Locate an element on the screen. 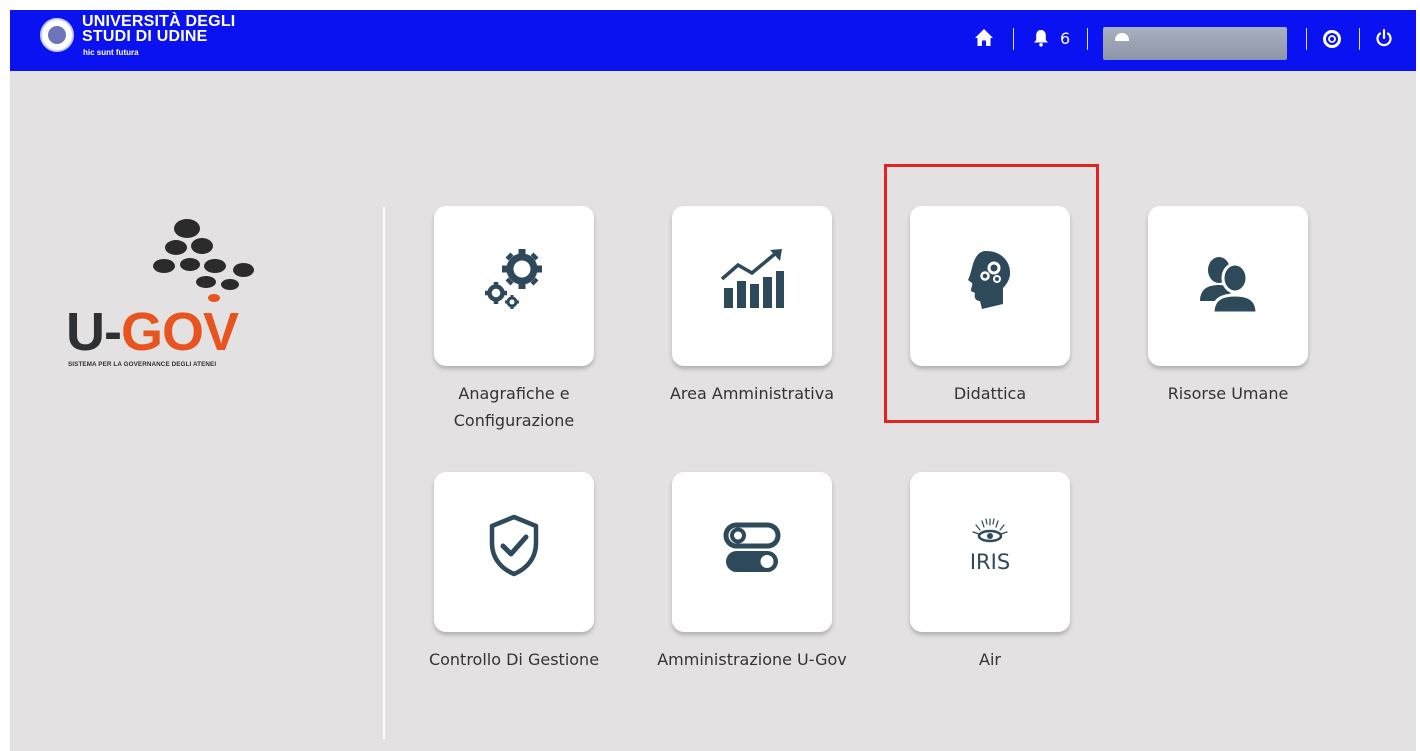 The height and width of the screenshot is (751, 1420). tile-label: Air is located at coordinates (990, 659).